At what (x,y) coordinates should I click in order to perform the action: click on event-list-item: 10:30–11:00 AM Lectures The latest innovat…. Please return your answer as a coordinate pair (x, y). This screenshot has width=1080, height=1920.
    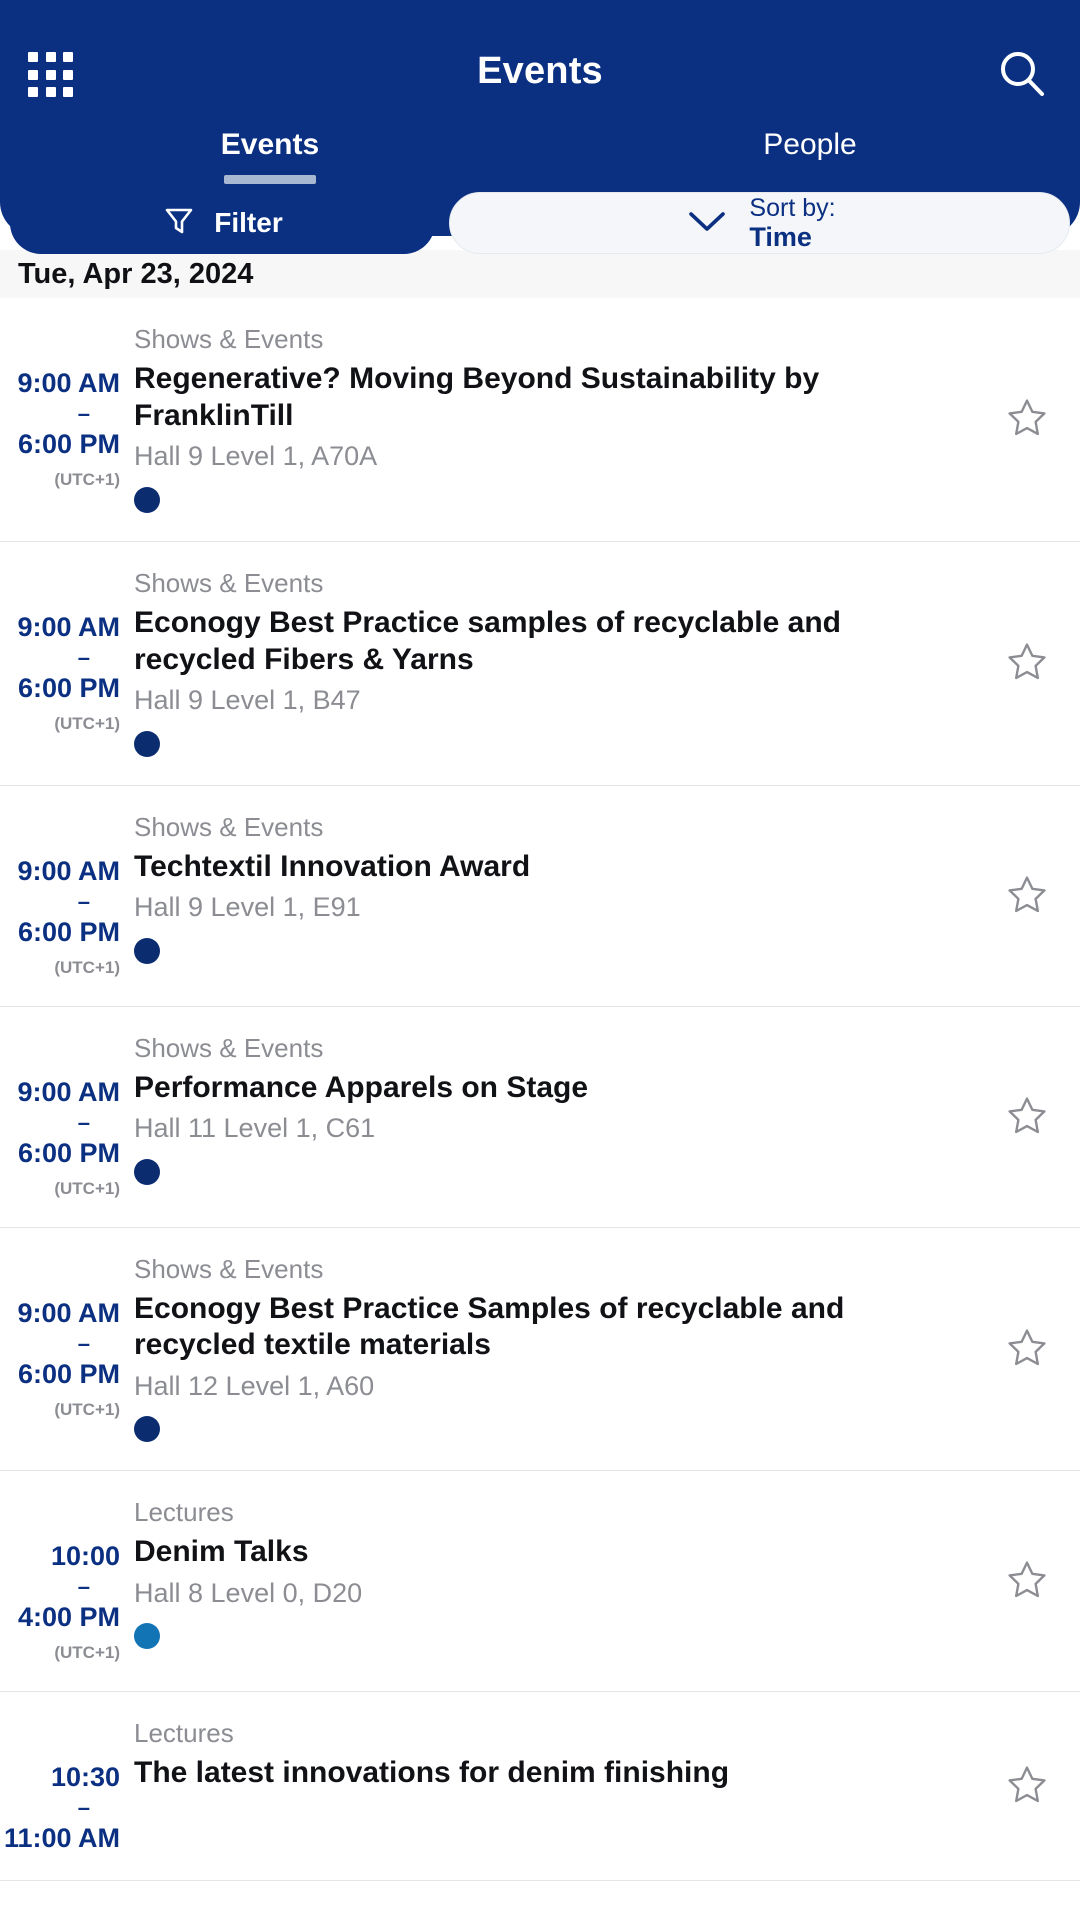
    Looking at the image, I should click on (540, 1787).